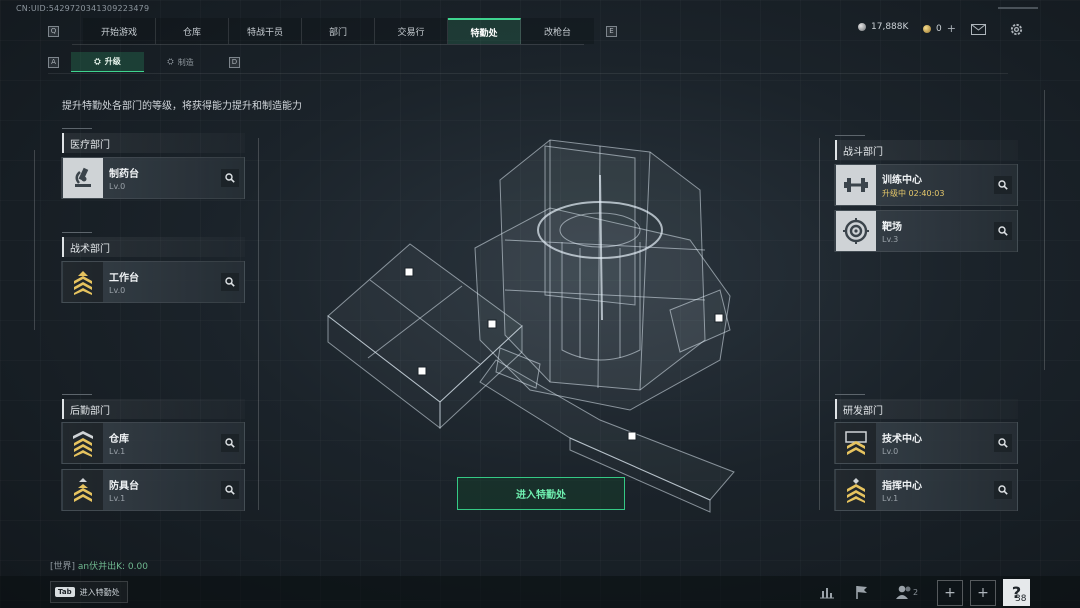 The image size is (1080, 608). I want to click on main-nav: Q 开始游戏 仓库 特战干员 部门 交易行 特勤处 改枪台 E, so click(332, 31).